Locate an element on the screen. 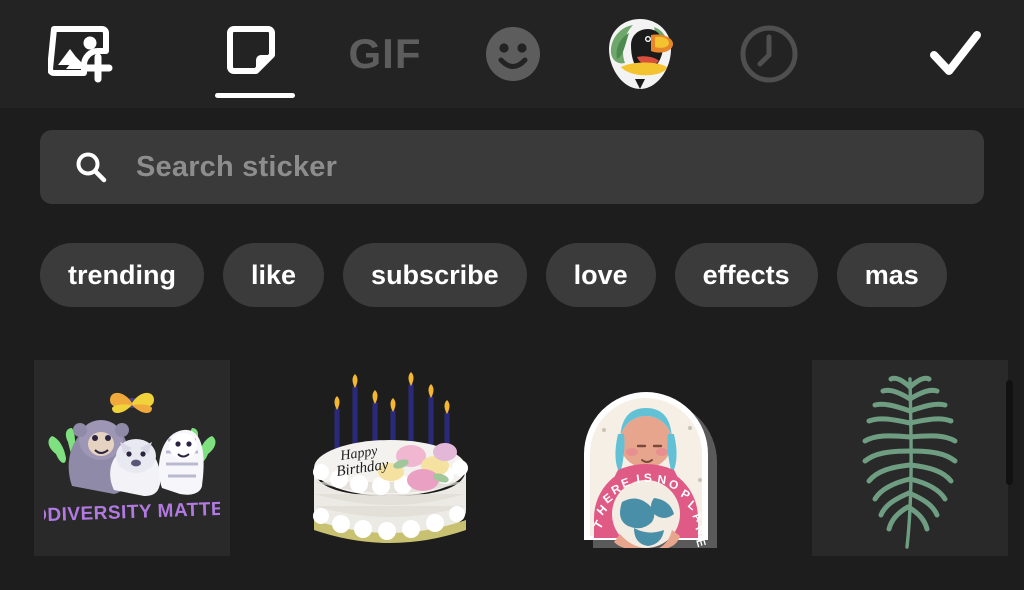 This screenshot has width=1024, height=590. tab-gif: GIF is located at coordinates (385, 54).